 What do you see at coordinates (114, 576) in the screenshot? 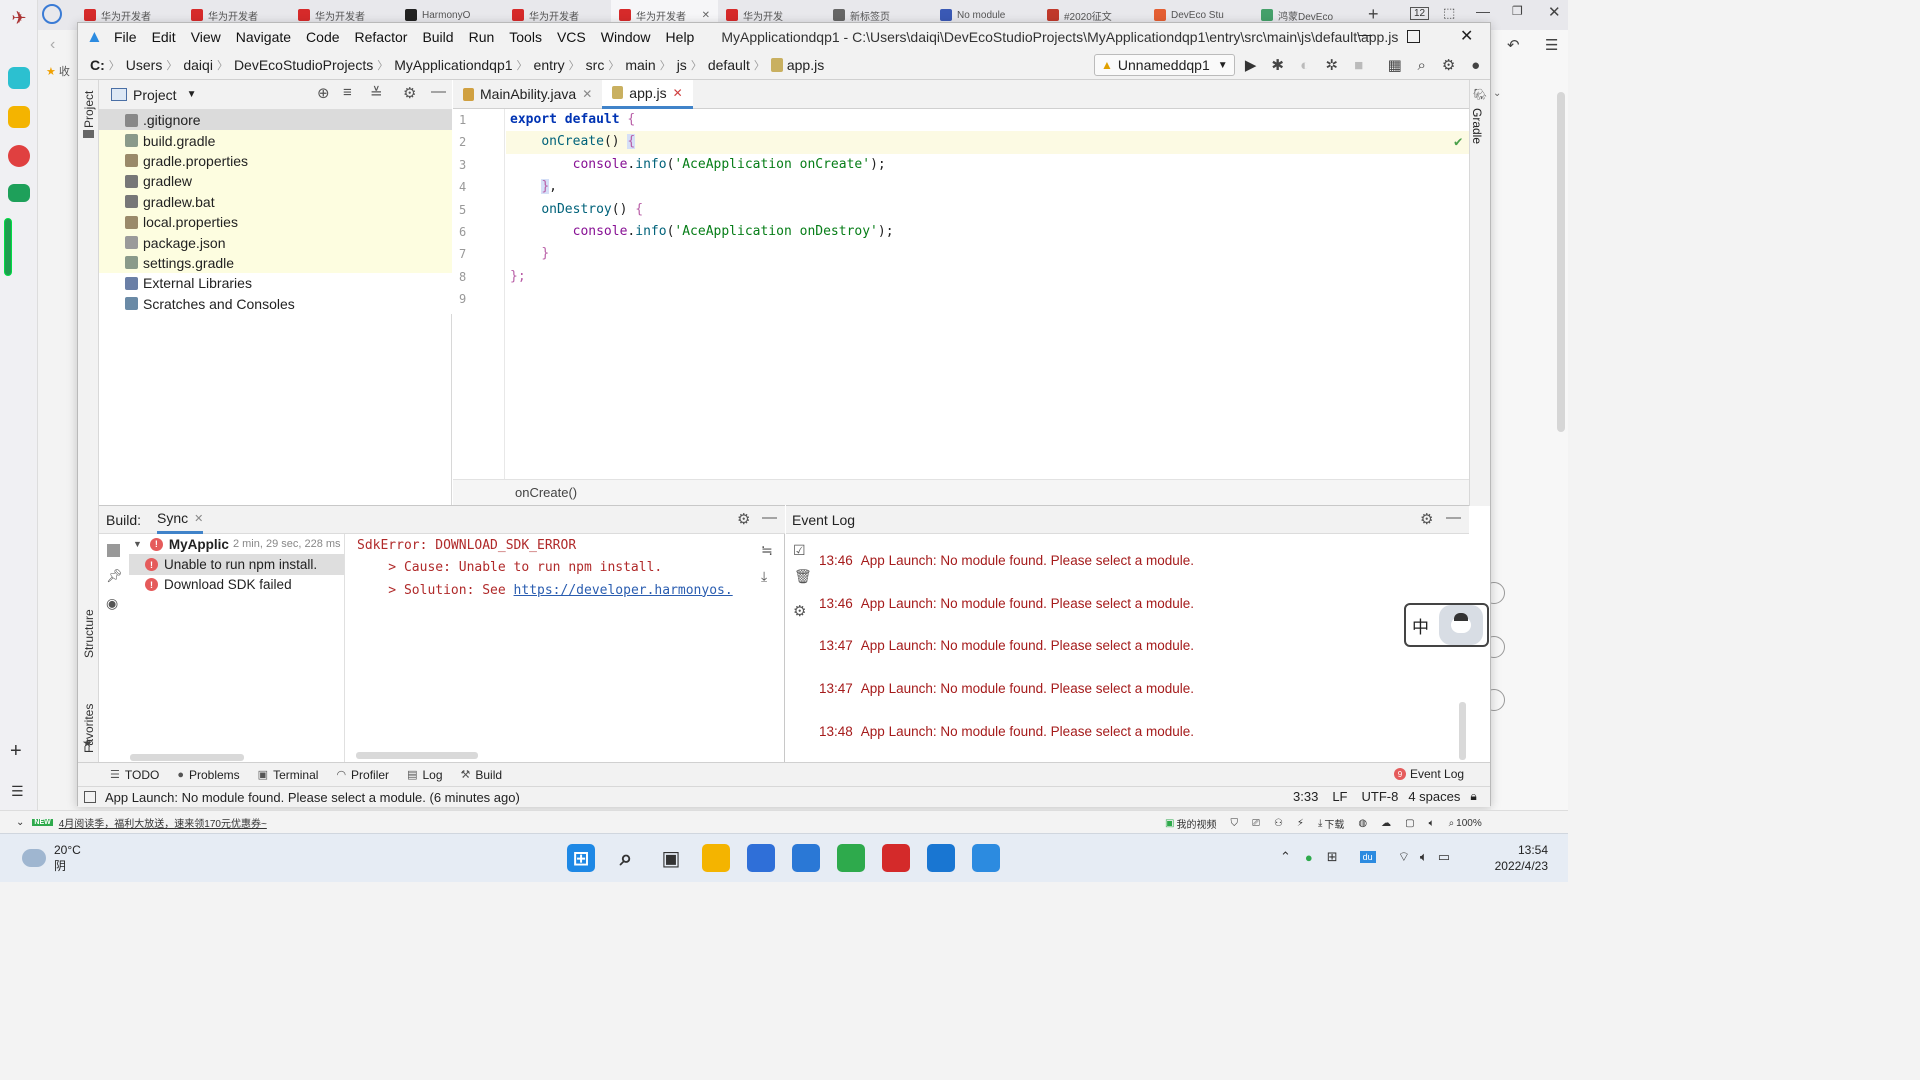
I see `pin-icon: 📌︎` at bounding box center [114, 576].